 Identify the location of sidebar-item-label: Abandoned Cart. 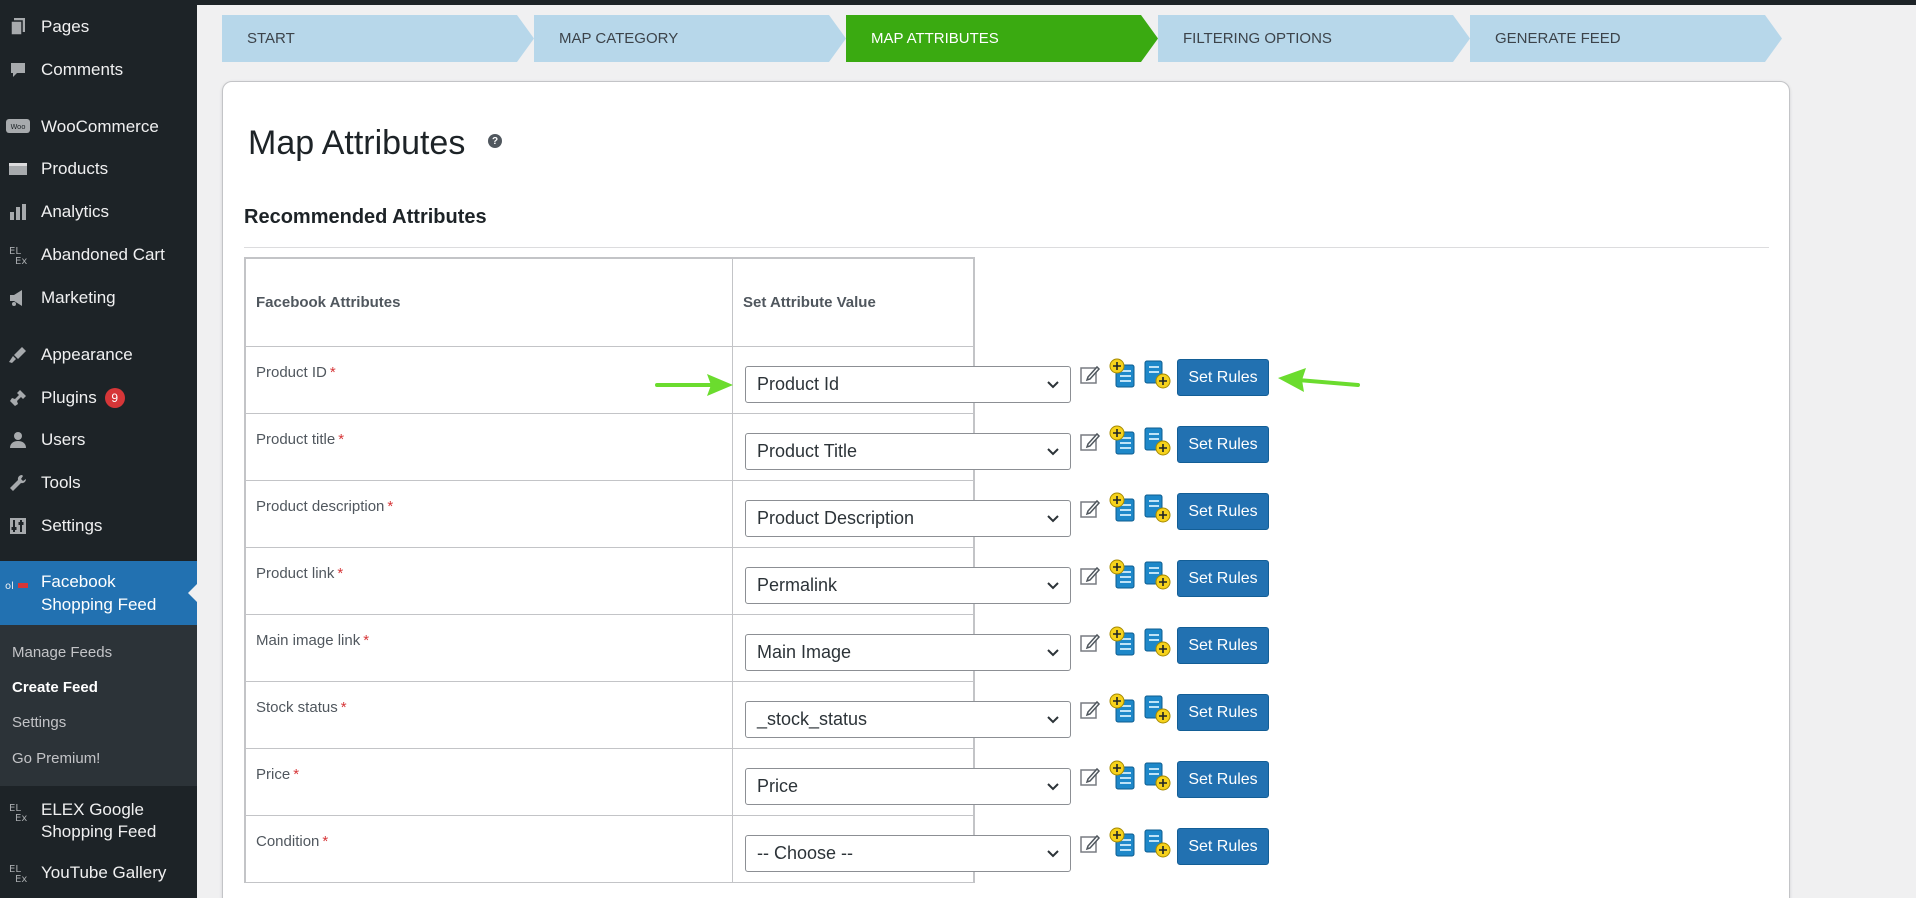
(103, 254).